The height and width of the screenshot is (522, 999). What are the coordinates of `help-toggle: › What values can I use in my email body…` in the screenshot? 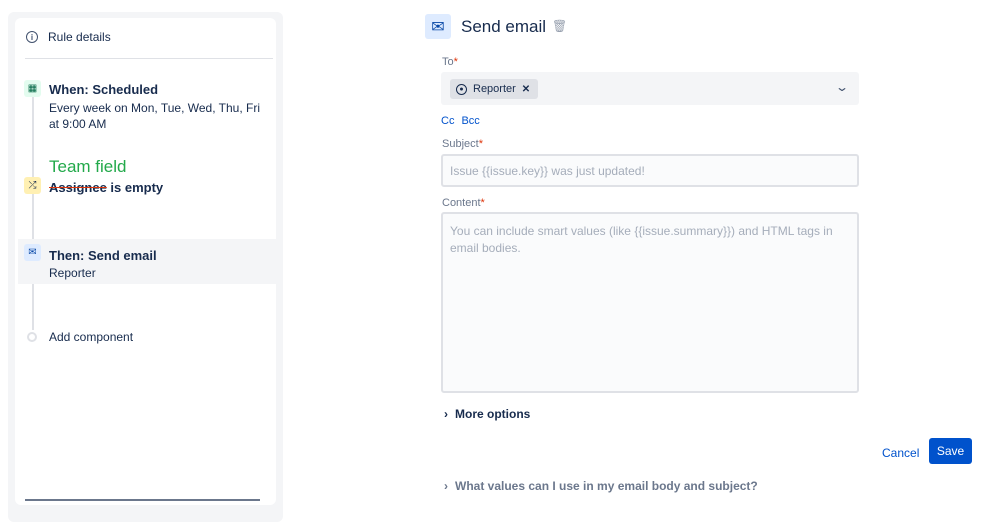 It's located at (601, 486).